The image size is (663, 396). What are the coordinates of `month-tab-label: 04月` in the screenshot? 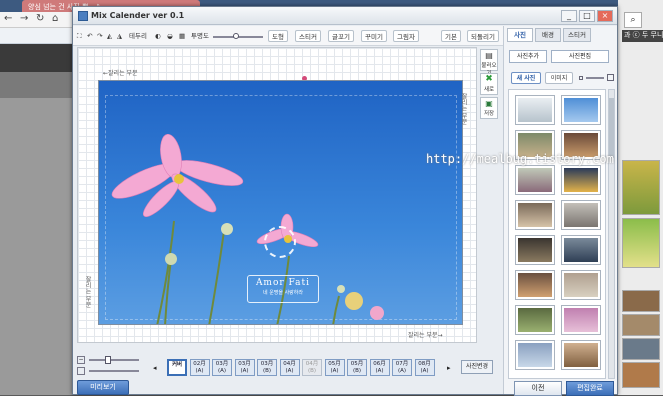 It's located at (312, 364).